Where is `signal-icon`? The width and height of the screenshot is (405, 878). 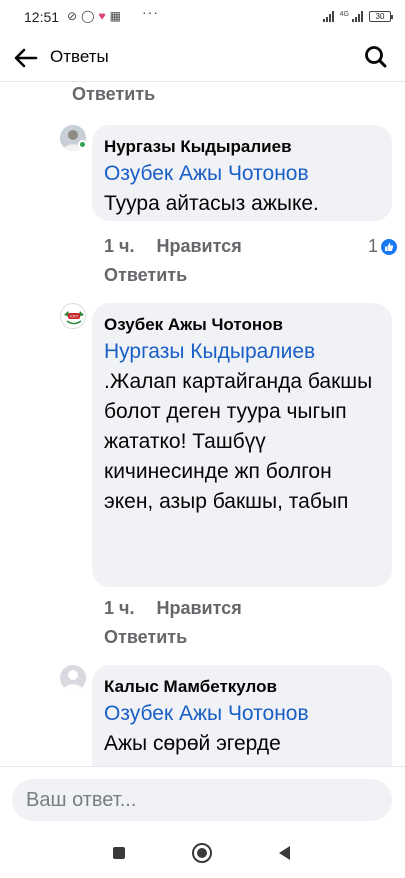 signal-icon is located at coordinates (328, 16).